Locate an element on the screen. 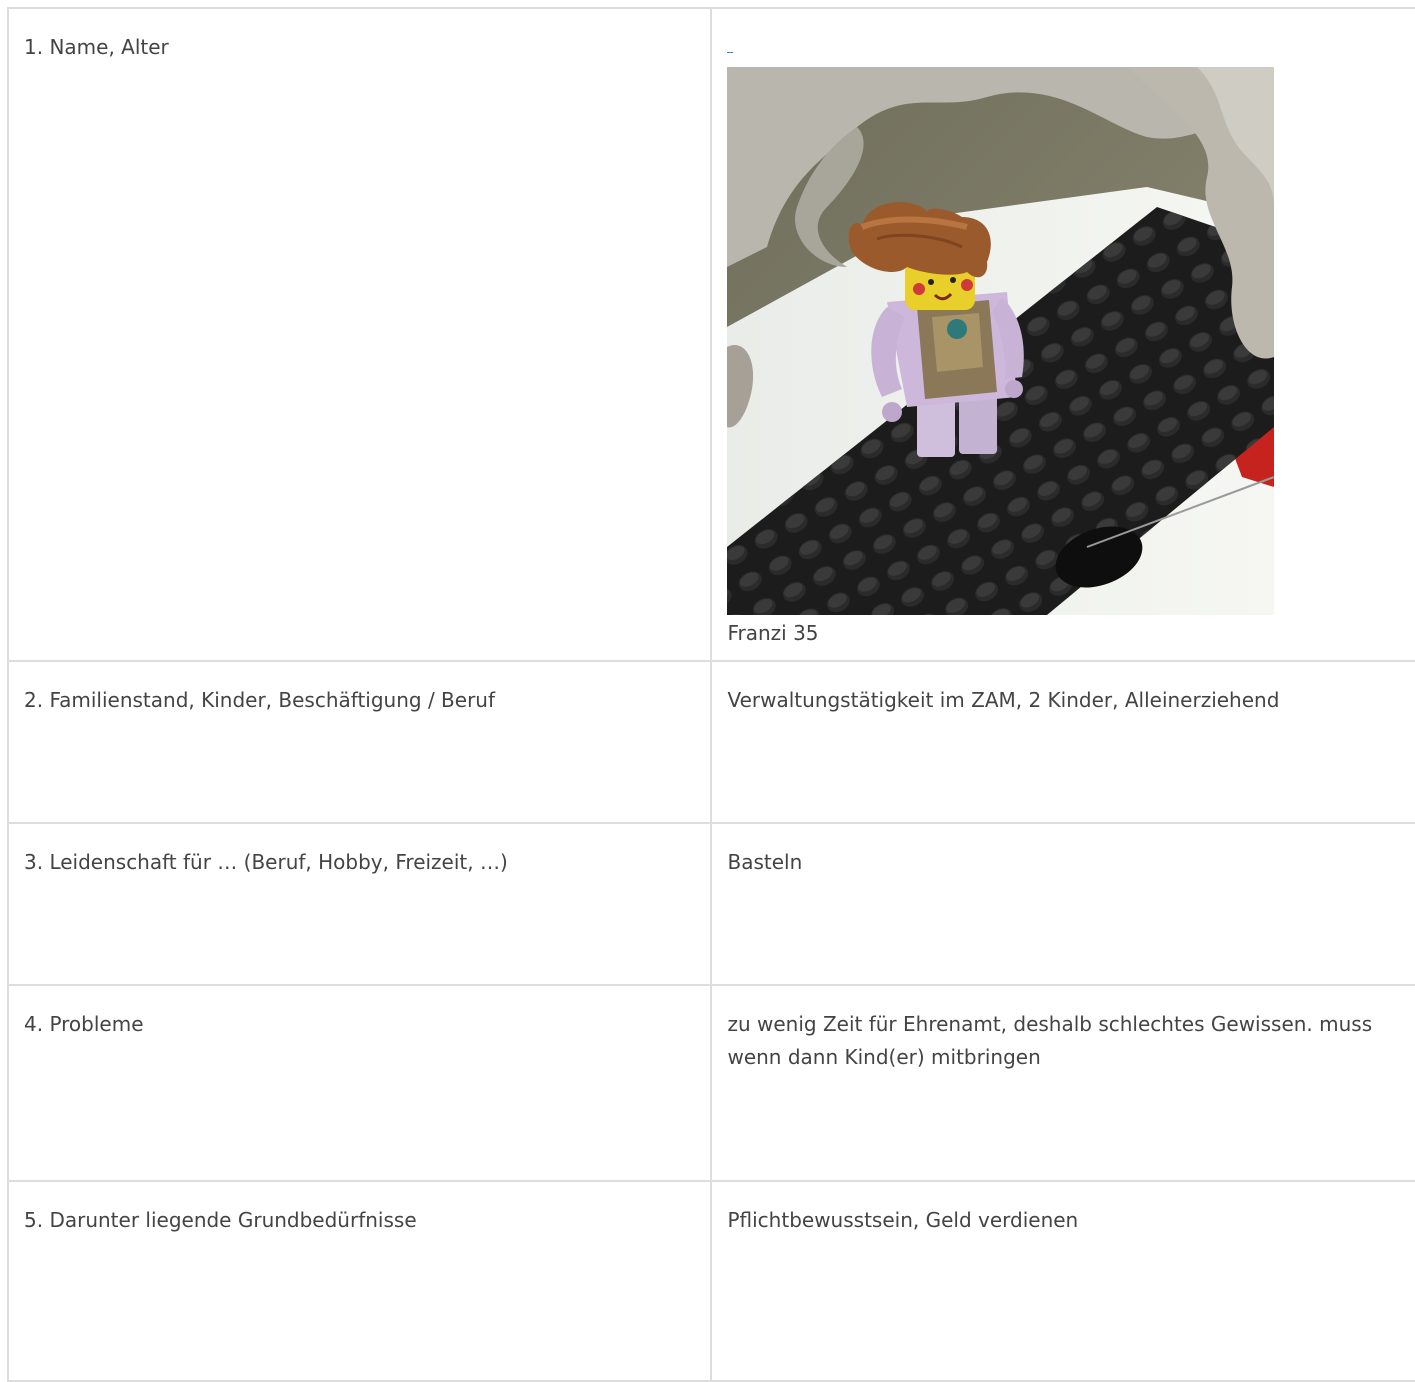 Image resolution: width=1415 pixels, height=1382 pixels. question-label: 4. Probleme is located at coordinates (84, 1024).